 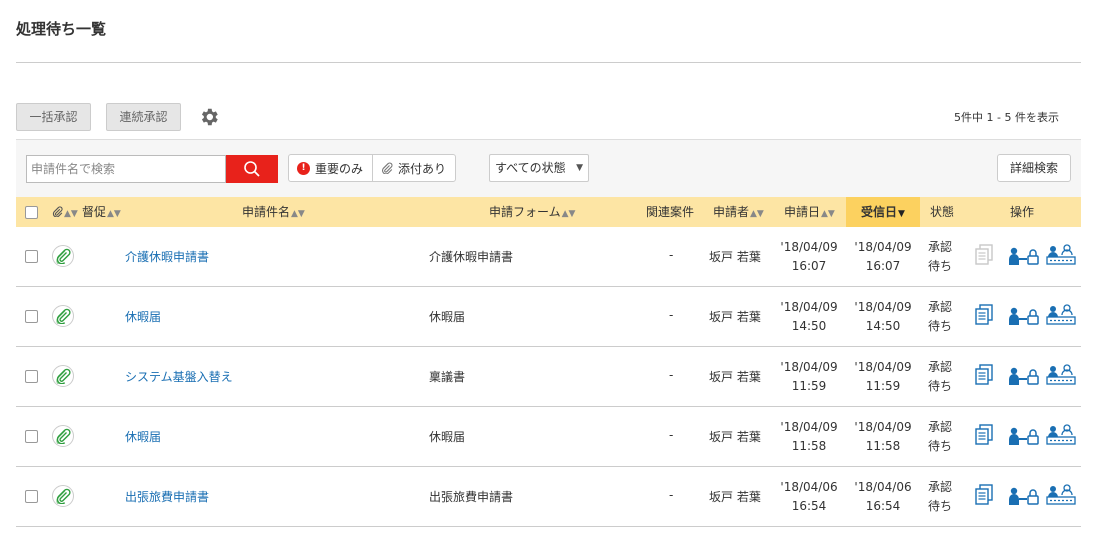 I want to click on status-line-1: 承認, so click(x=940, y=427).